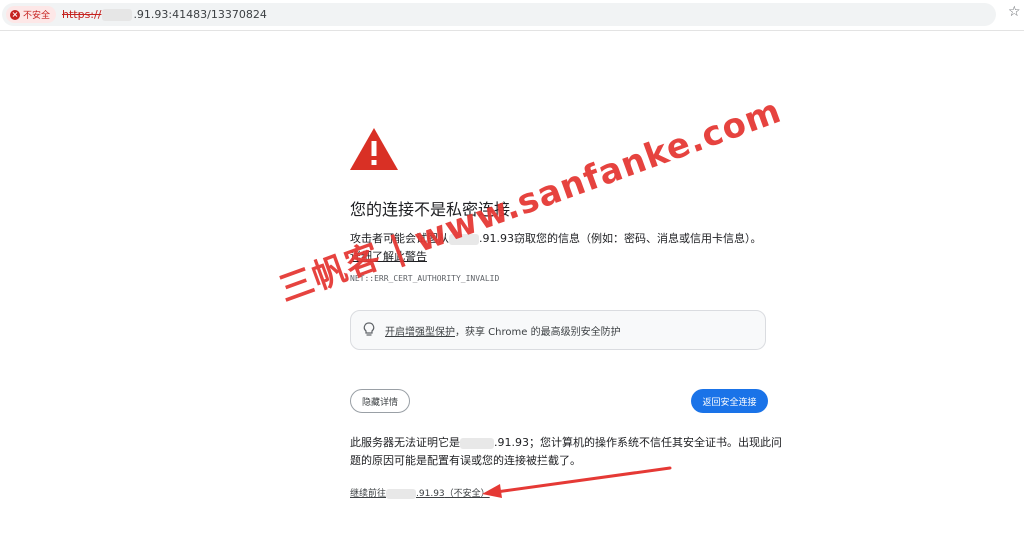  Describe the element at coordinates (511, 442) in the screenshot. I see `explain-host: .91.93` at that location.